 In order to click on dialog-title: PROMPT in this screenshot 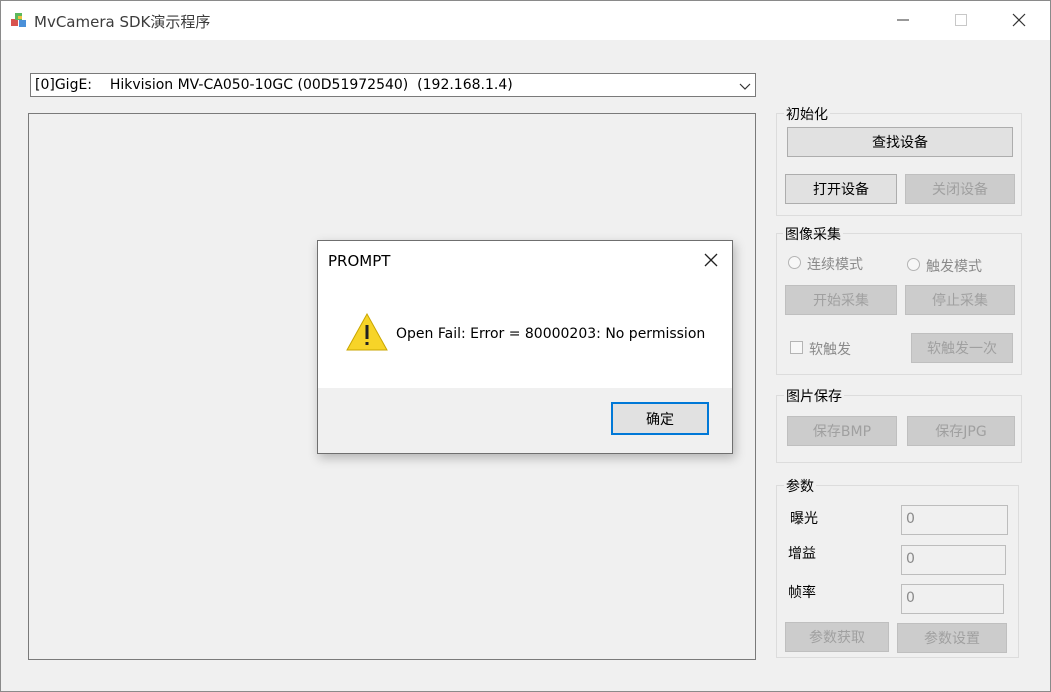, I will do `click(359, 261)`.